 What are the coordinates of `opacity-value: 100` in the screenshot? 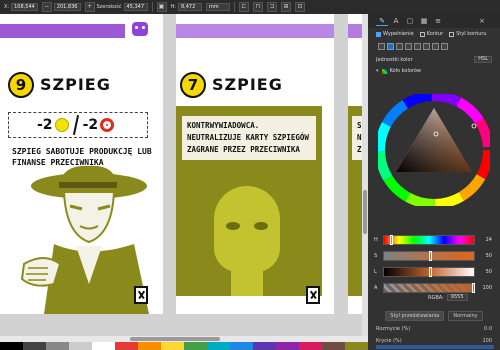 It's located at (487, 341).